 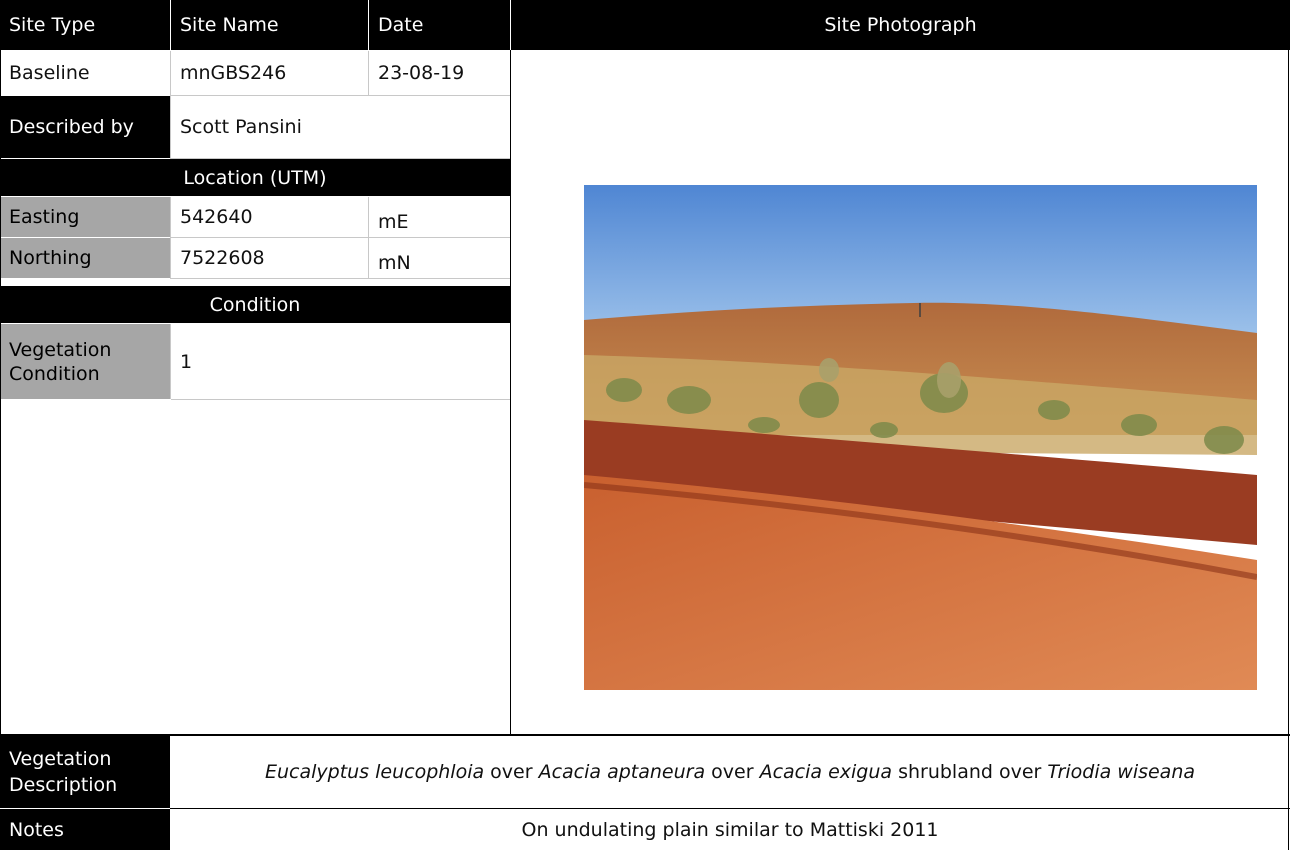 What do you see at coordinates (186, 361) in the screenshot?
I see `vegetation-condition-value: 1` at bounding box center [186, 361].